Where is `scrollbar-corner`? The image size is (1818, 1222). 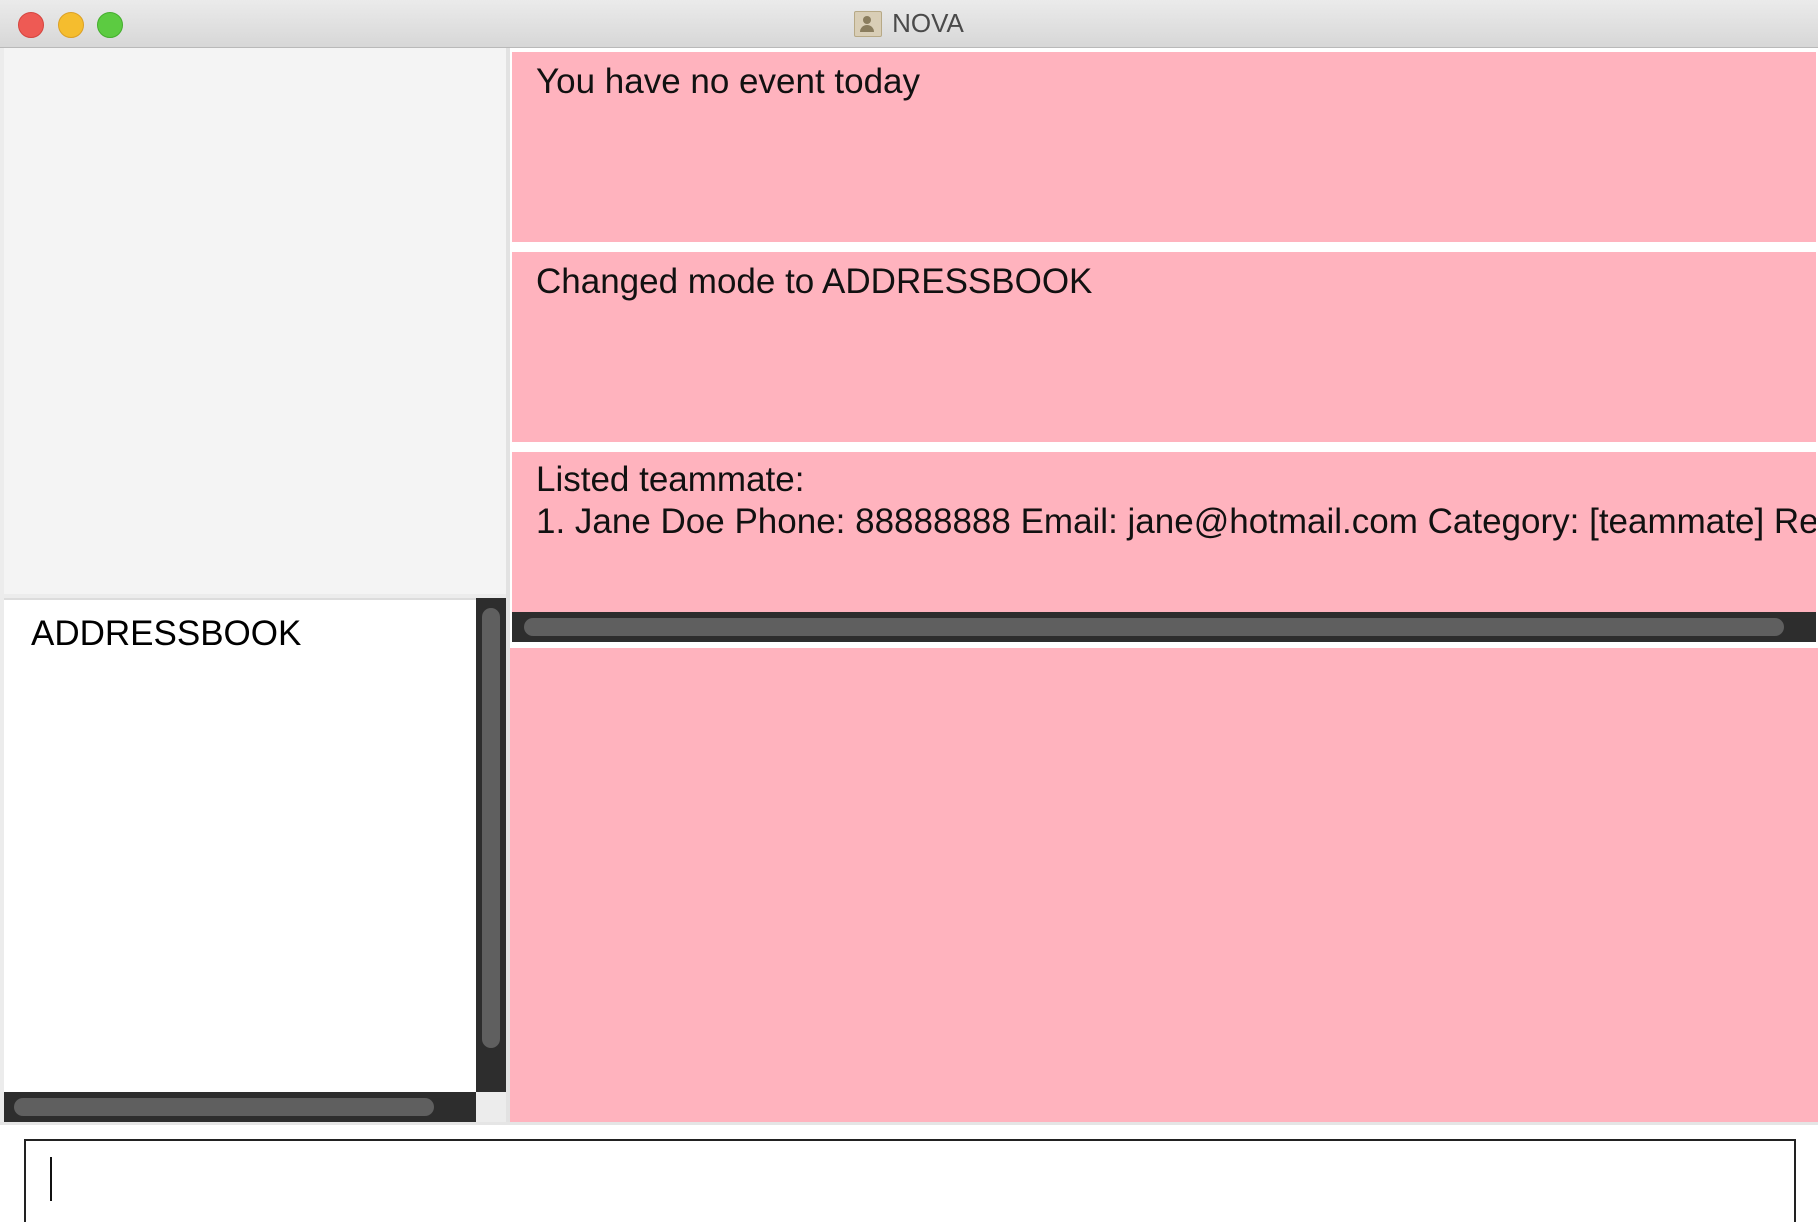
scrollbar-corner is located at coordinates (491, 1107).